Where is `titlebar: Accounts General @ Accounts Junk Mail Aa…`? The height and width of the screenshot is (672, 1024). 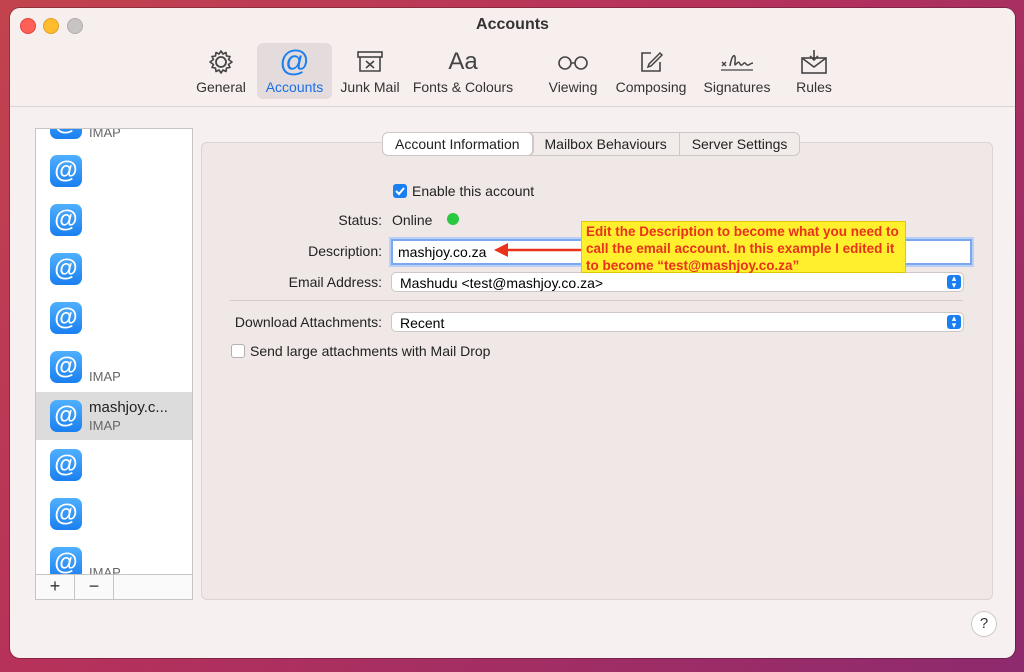
titlebar: Accounts General @ Accounts Junk Mail Aa… is located at coordinates (512, 57).